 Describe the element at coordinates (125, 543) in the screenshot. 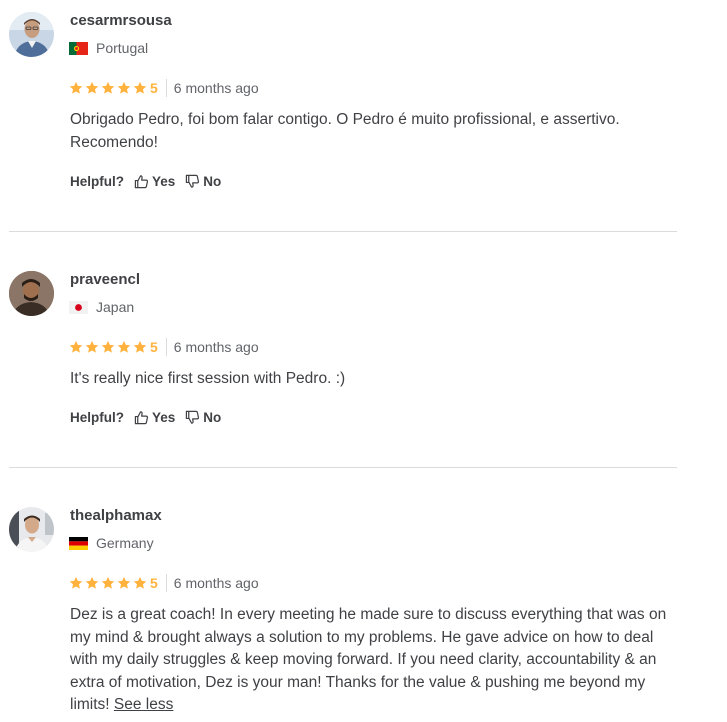

I see `country-name: Germany` at that location.